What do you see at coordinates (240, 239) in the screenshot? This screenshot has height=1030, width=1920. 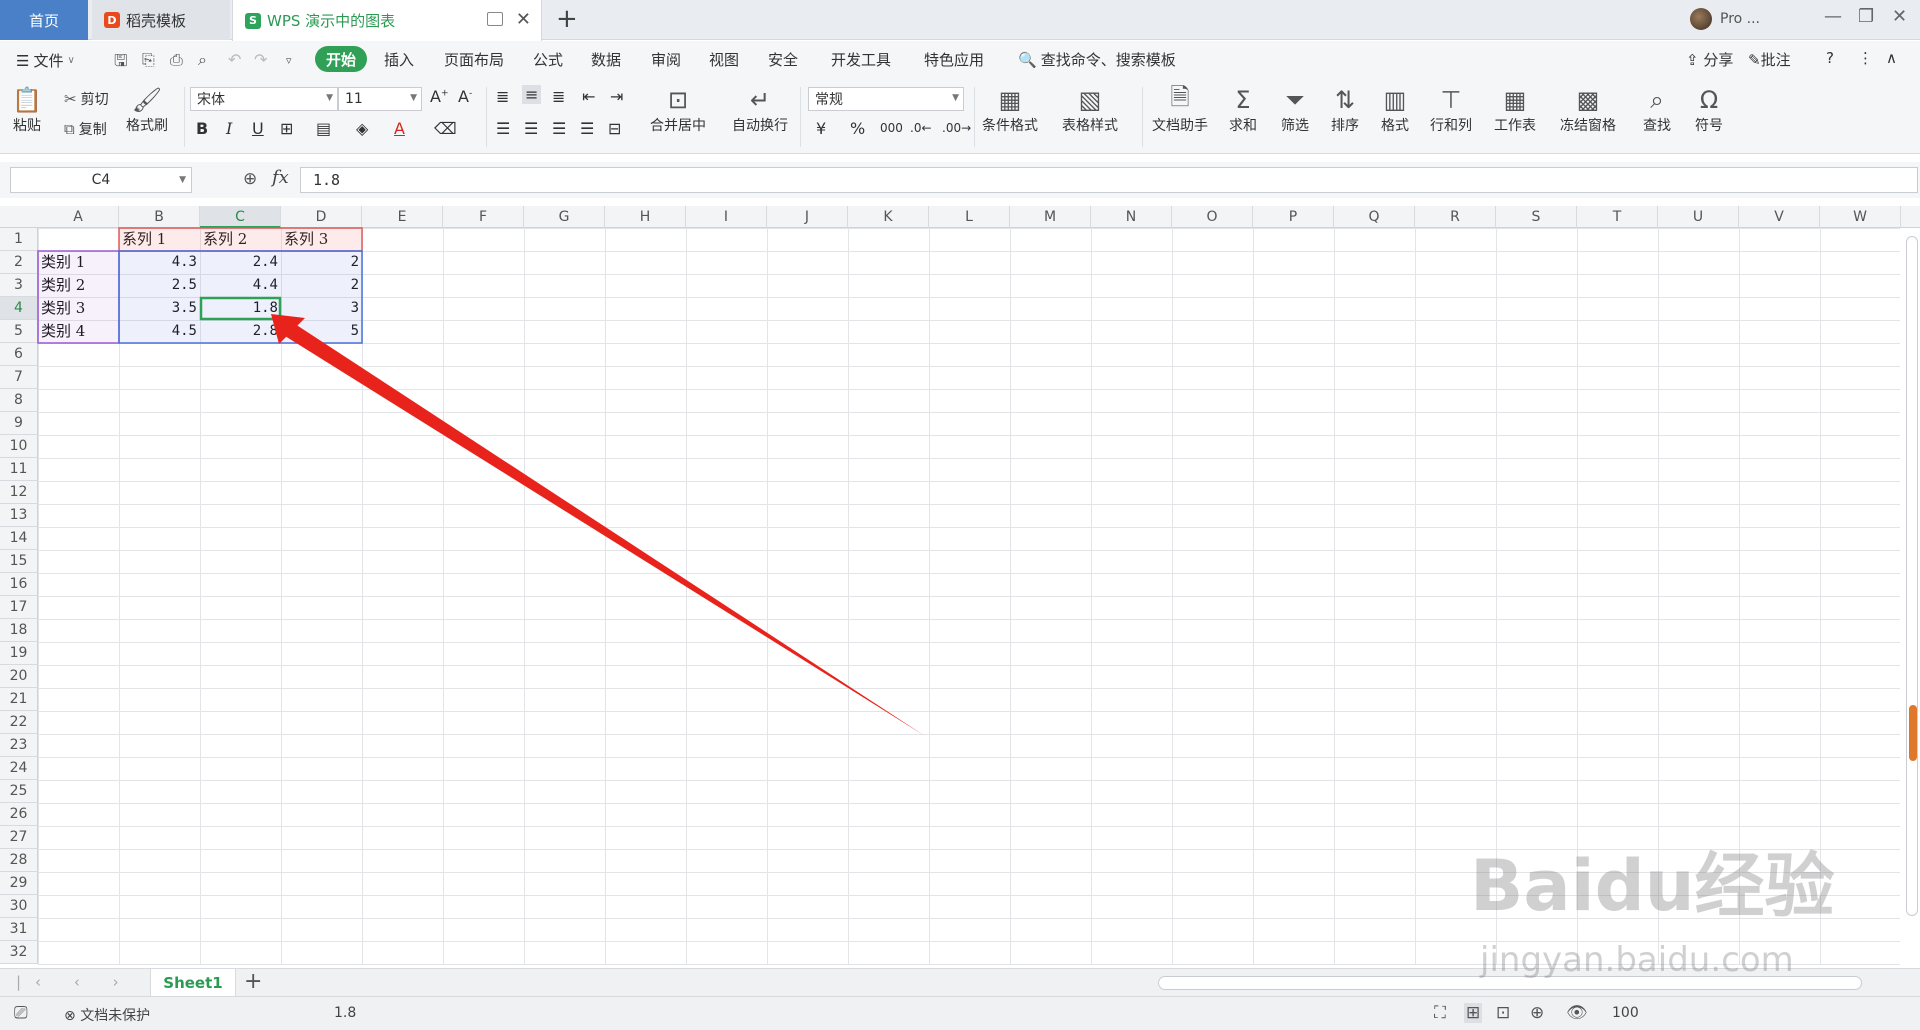 I see `cell-C1: 系列 2` at bounding box center [240, 239].